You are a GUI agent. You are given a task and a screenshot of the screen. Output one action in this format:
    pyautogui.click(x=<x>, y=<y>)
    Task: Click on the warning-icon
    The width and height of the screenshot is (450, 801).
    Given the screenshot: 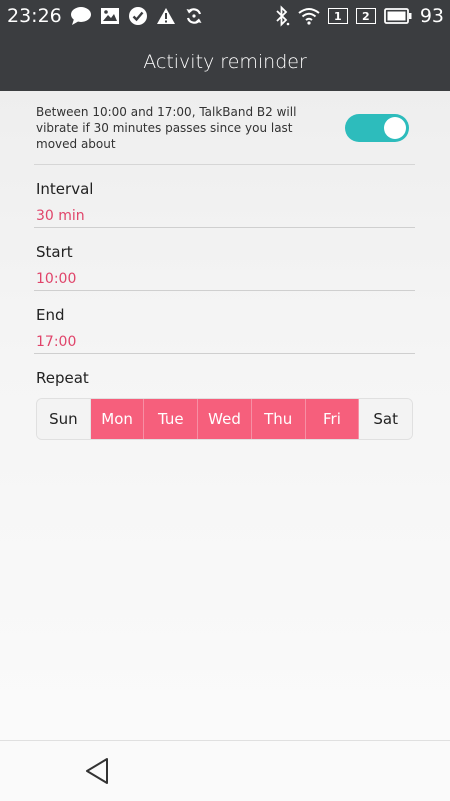 What is the action you would take?
    pyautogui.click(x=166, y=16)
    